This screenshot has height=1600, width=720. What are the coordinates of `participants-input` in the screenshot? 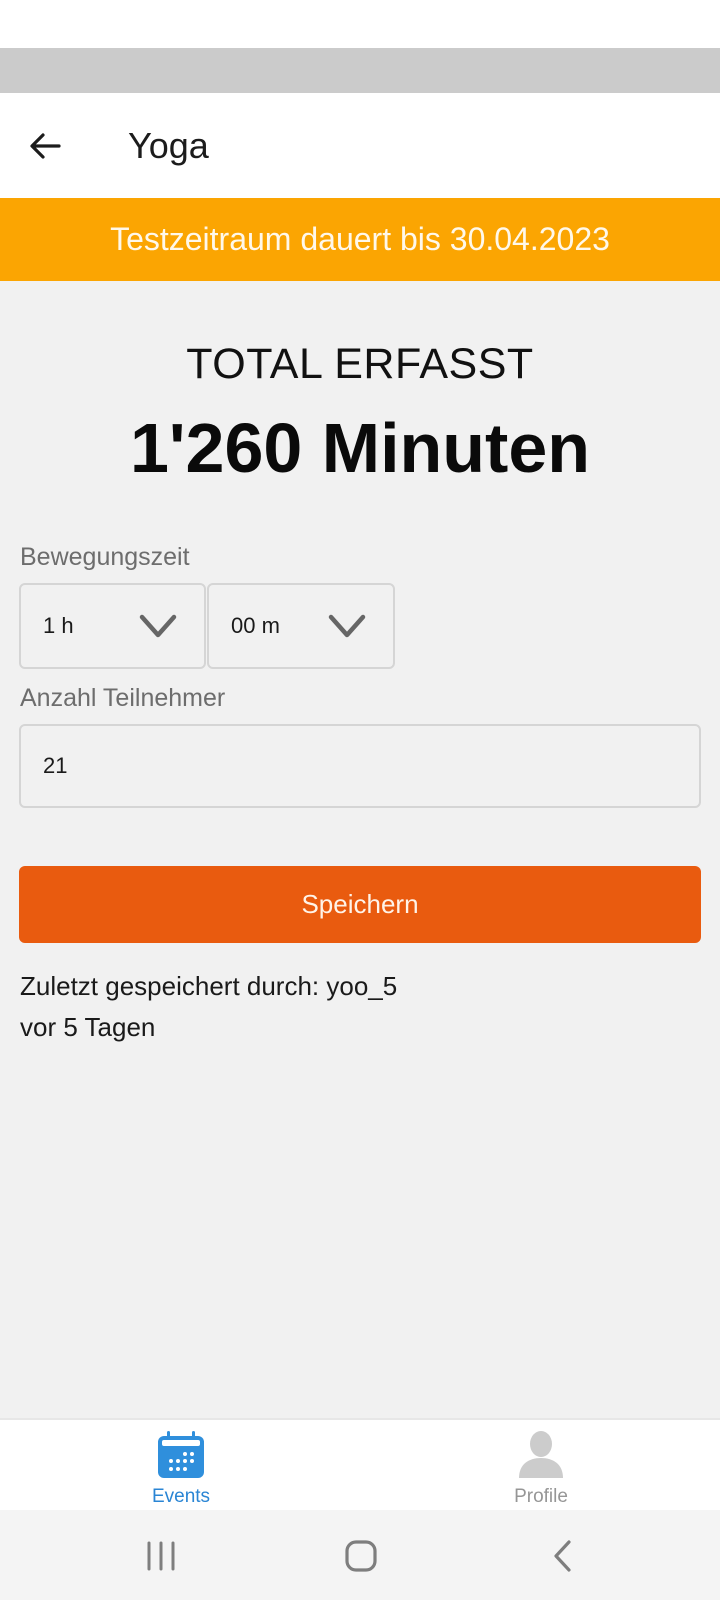 It's located at (360, 766).